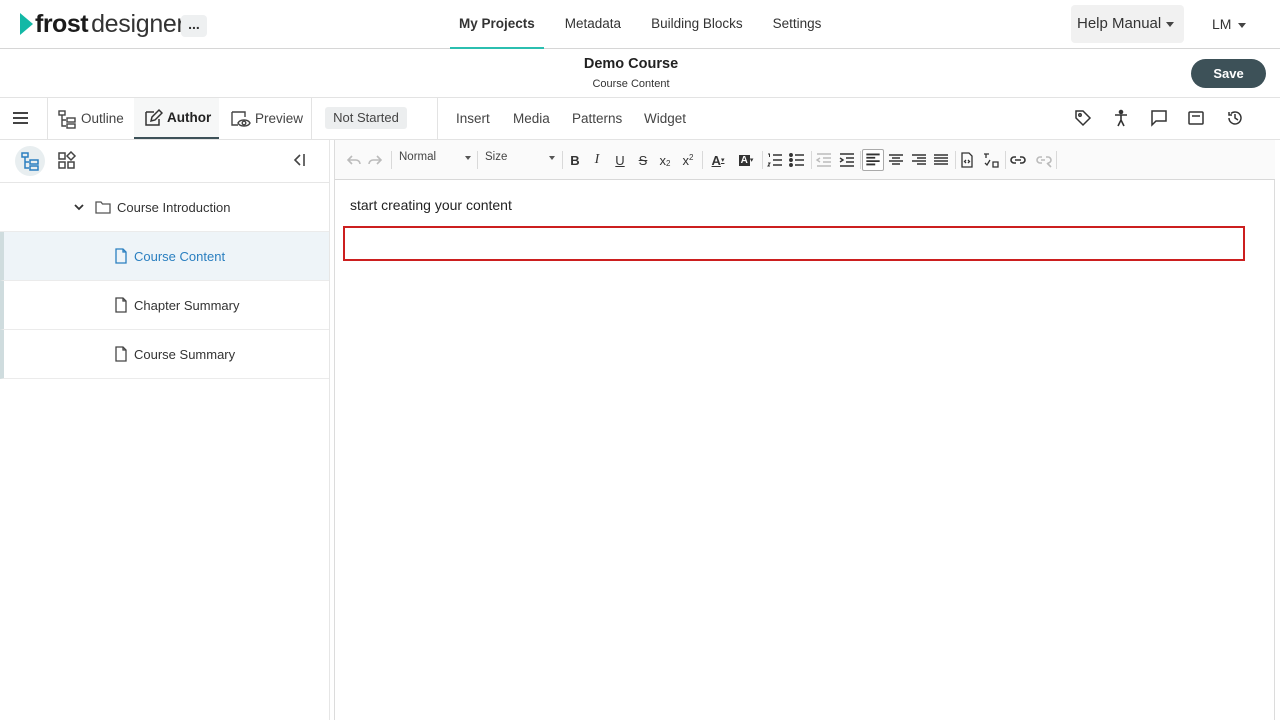 This screenshot has width=1280, height=720. Describe the element at coordinates (873, 160) in the screenshot. I see `align-left-icon` at that location.